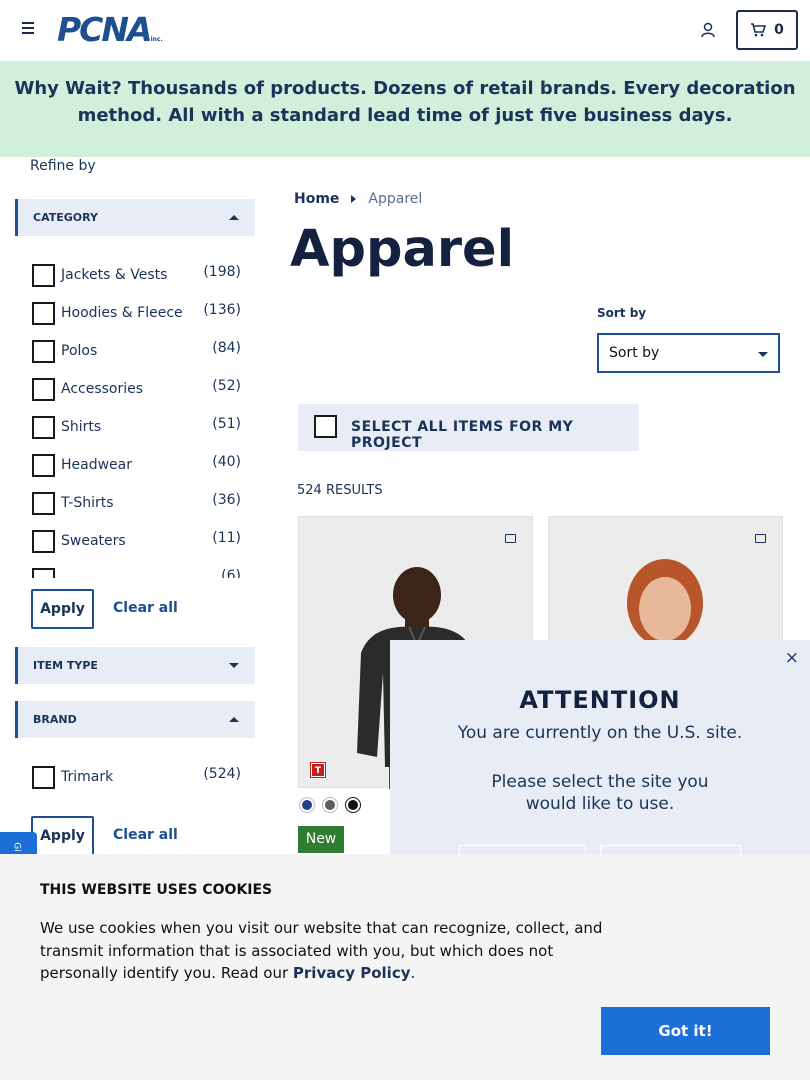 The image size is (810, 1080). What do you see at coordinates (137, 572) in the screenshot?
I see `category-item: (6)` at bounding box center [137, 572].